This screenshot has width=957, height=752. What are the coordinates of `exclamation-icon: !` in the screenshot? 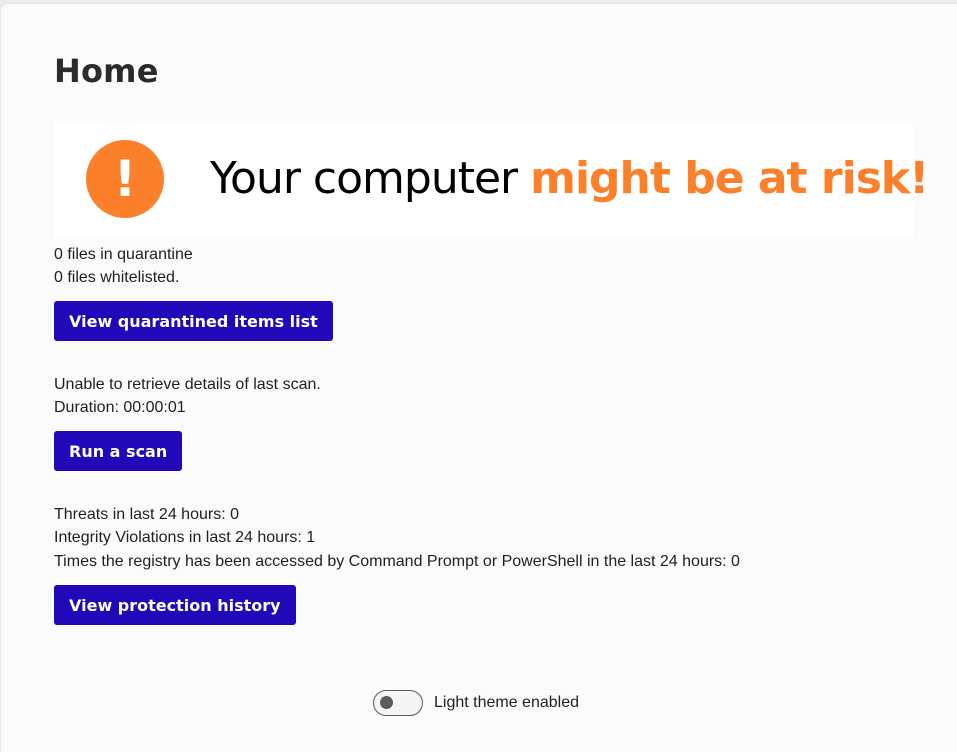 It's located at (125, 179).